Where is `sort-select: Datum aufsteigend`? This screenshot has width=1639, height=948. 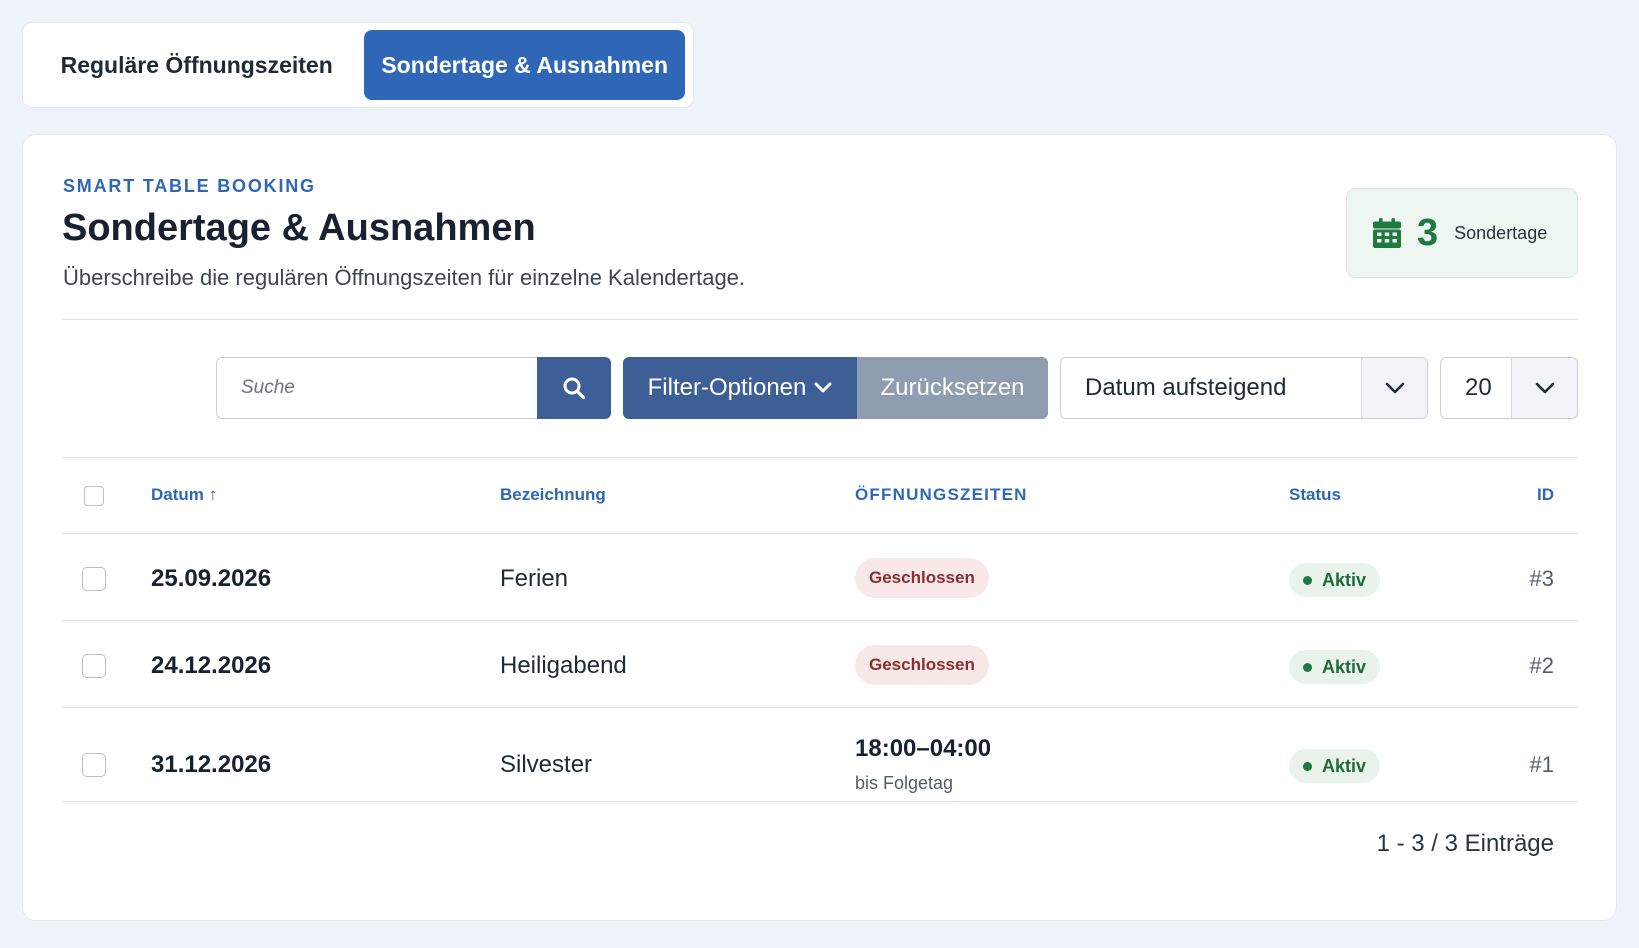 sort-select: Datum aufsteigend is located at coordinates (1244, 388).